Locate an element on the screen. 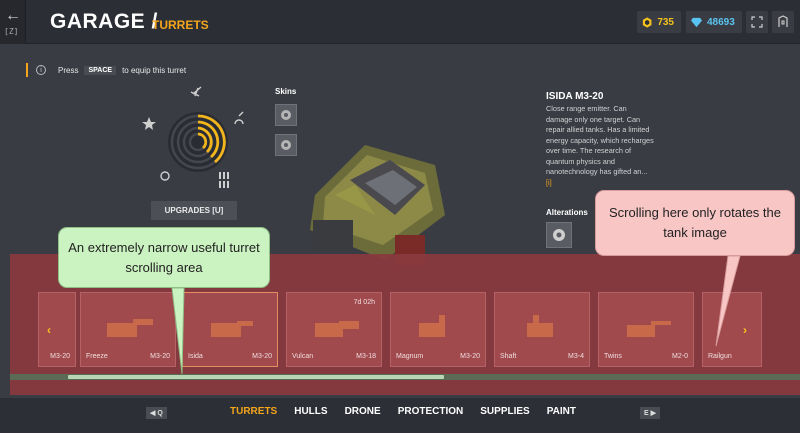 The height and width of the screenshot is (433, 800). gear-icon is located at coordinates (559, 235).